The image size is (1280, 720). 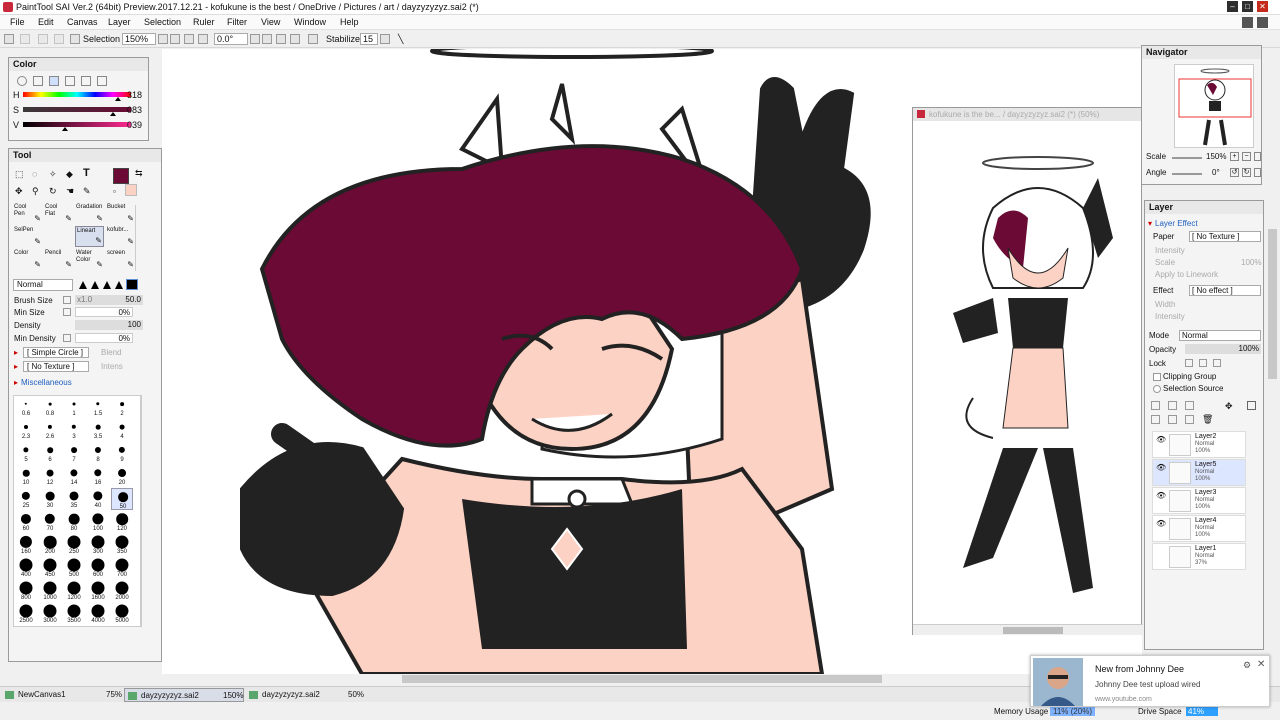 I want to click on rgb-slider-tab, so click(x=38, y=81).